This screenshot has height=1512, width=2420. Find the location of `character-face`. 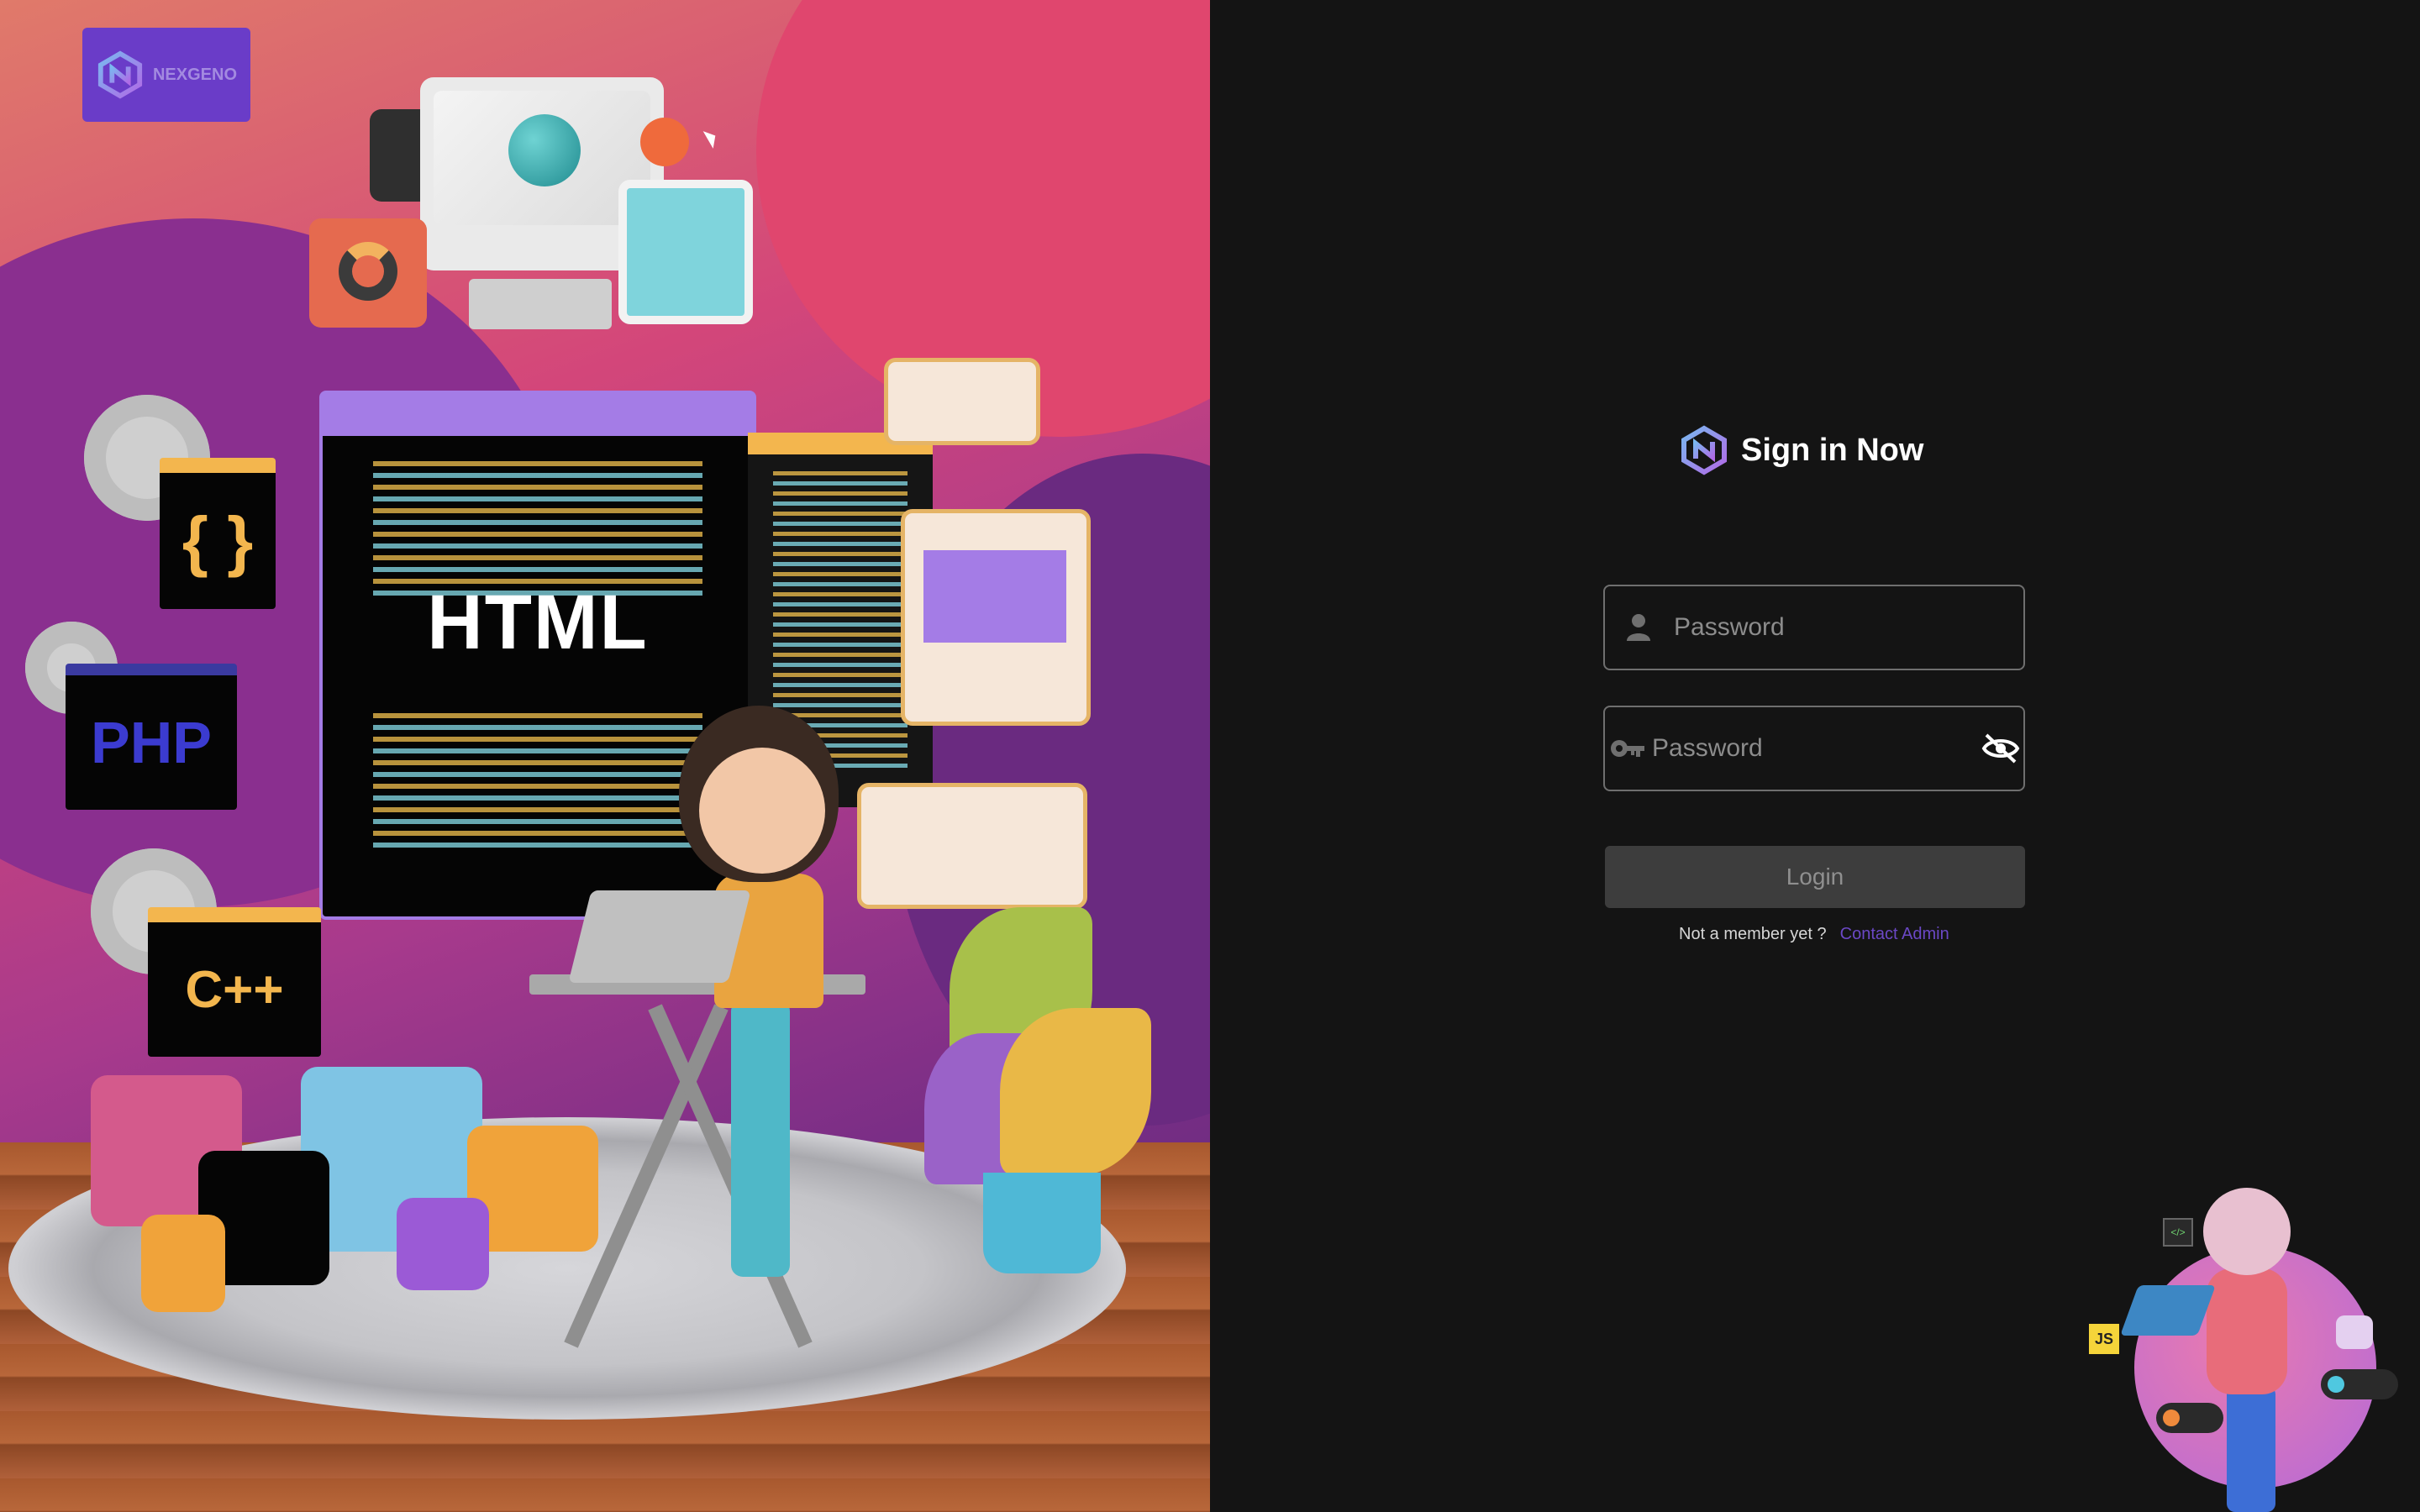

character-face is located at coordinates (762, 811).